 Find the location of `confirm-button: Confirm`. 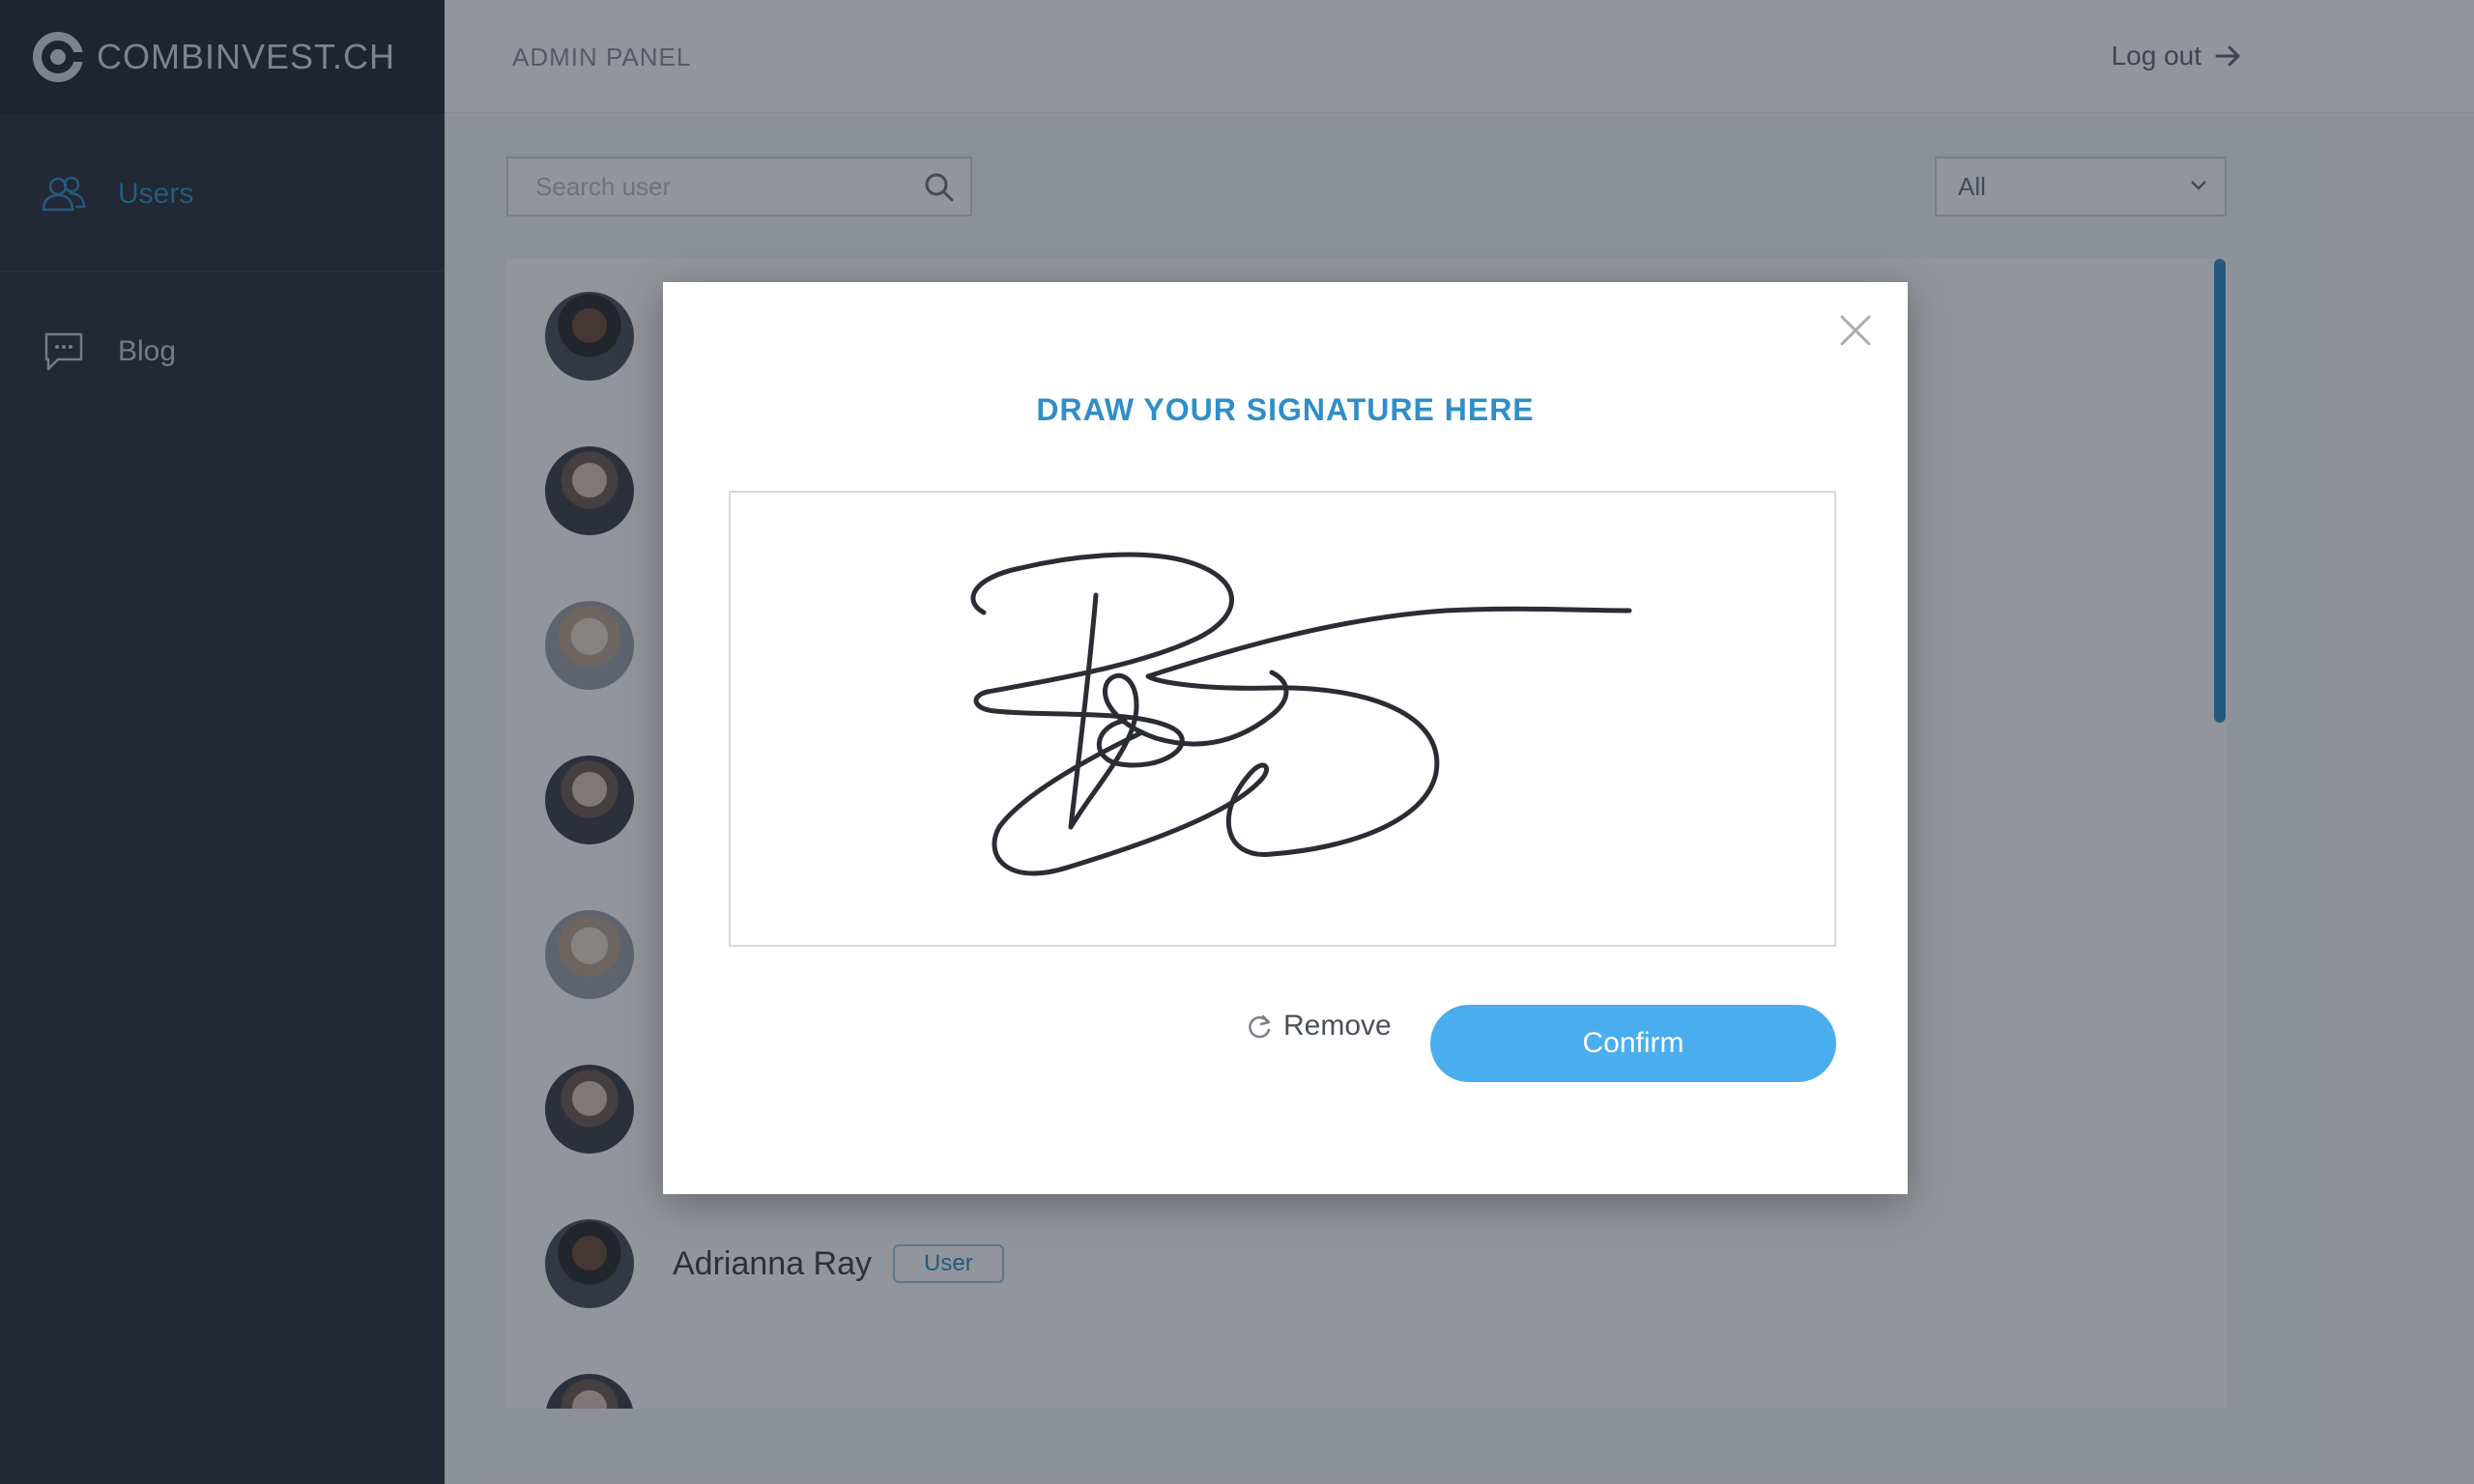

confirm-button: Confirm is located at coordinates (1633, 1043).